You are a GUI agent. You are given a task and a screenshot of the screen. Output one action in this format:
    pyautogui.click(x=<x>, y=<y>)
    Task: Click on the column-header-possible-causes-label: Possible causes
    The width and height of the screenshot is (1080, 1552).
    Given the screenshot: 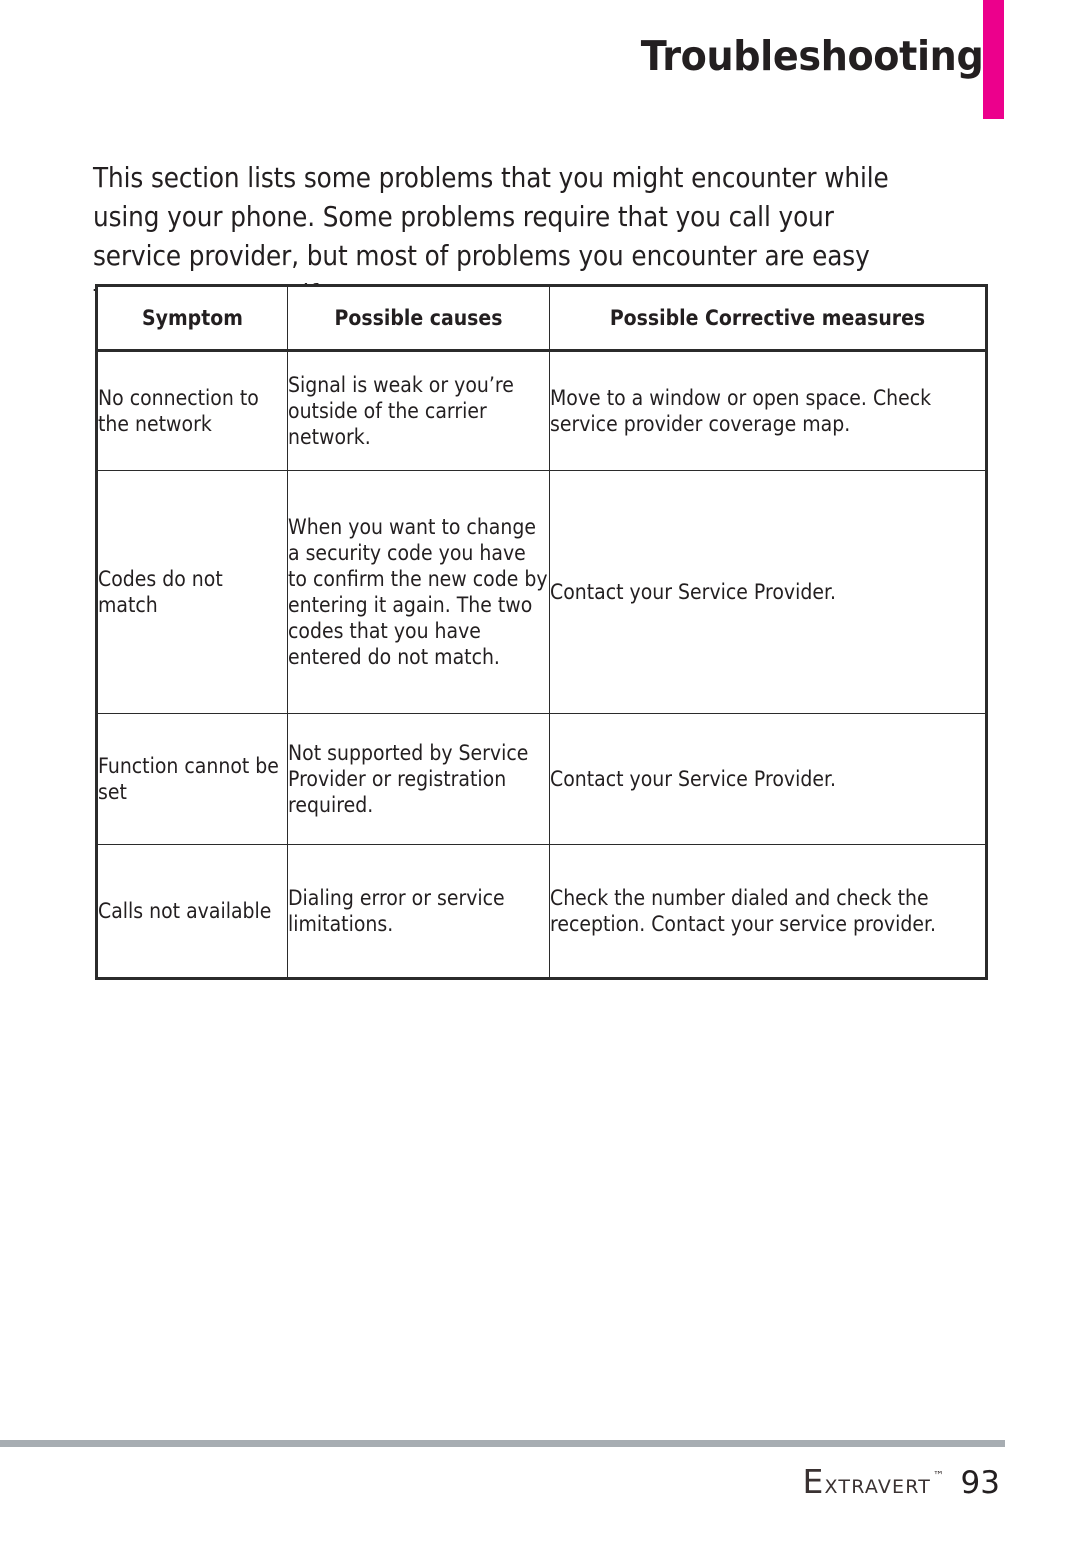 What is the action you would take?
    pyautogui.click(x=418, y=318)
    